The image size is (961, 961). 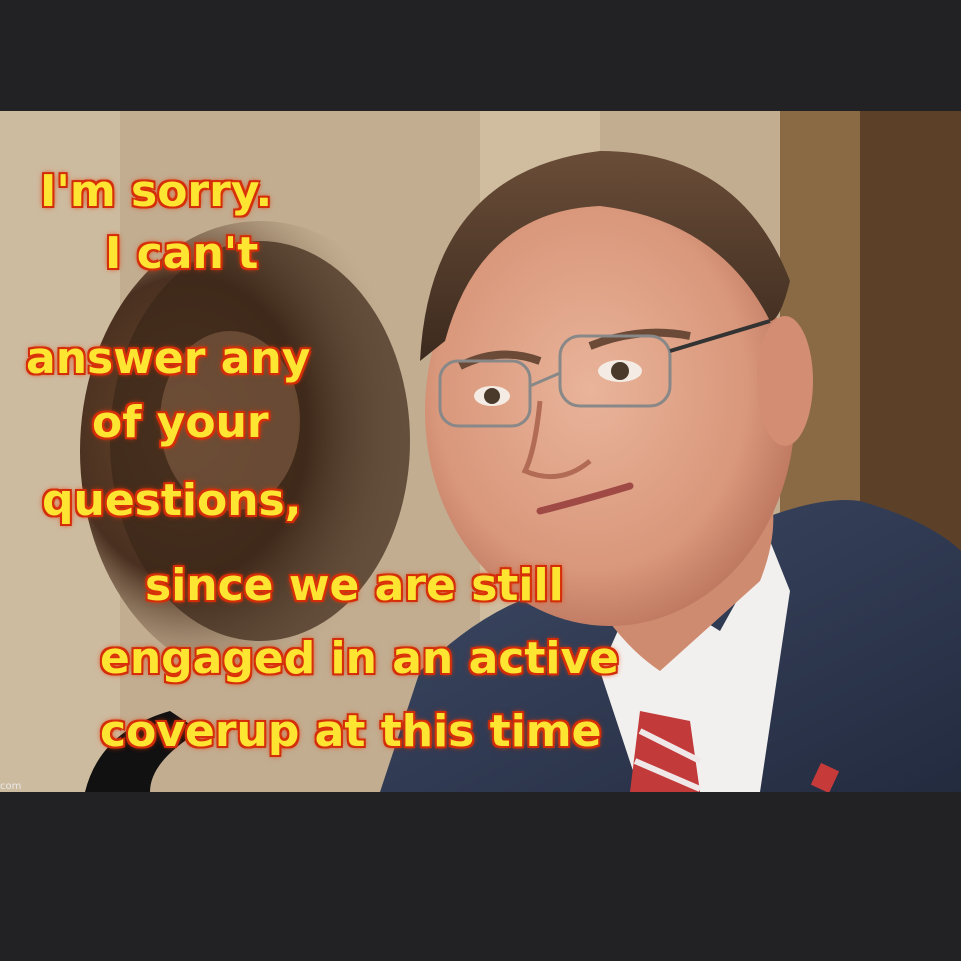 I want to click on caption-line-6: since we are still, so click(x=354, y=585).